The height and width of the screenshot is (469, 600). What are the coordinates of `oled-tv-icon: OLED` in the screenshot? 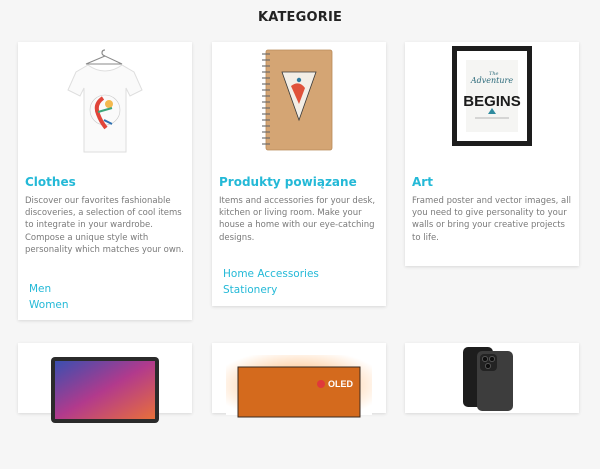 It's located at (299, 406).